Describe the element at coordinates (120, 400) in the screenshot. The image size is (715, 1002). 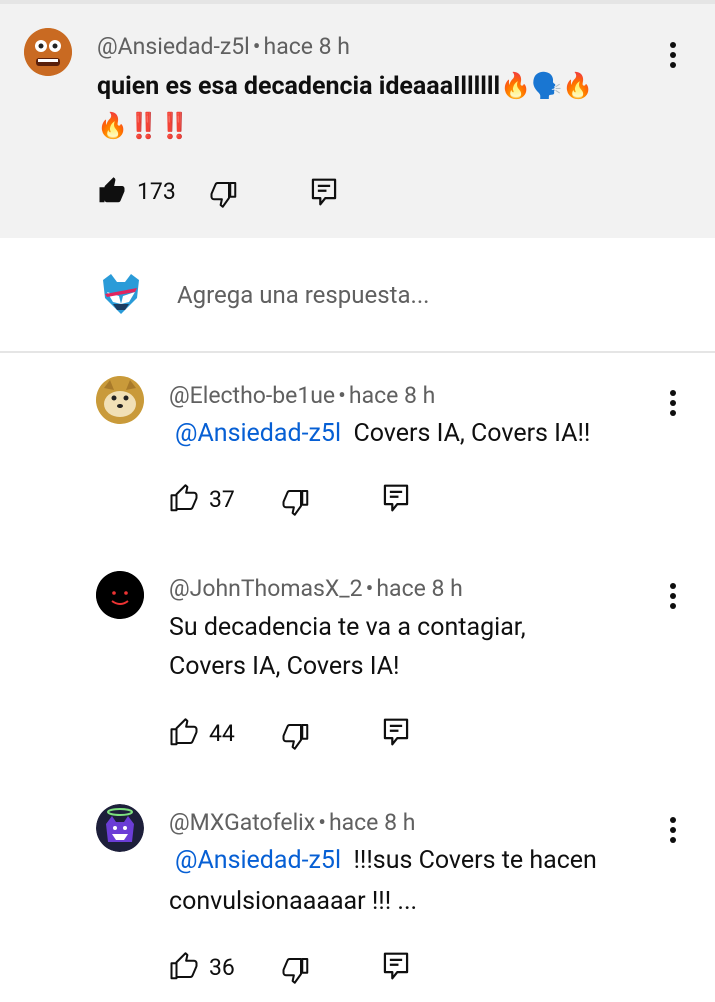
I see `avatar-electho` at that location.